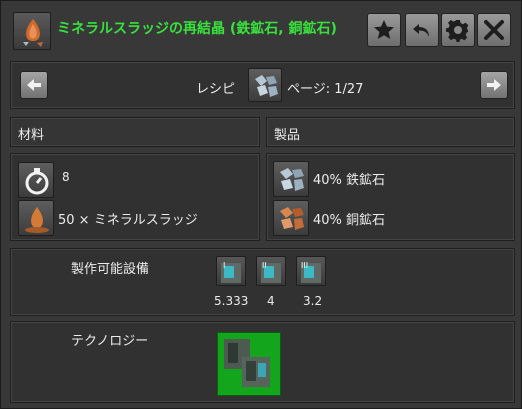  Describe the element at coordinates (265, 85) in the screenshot. I see `ore-chunk-icon` at that location.